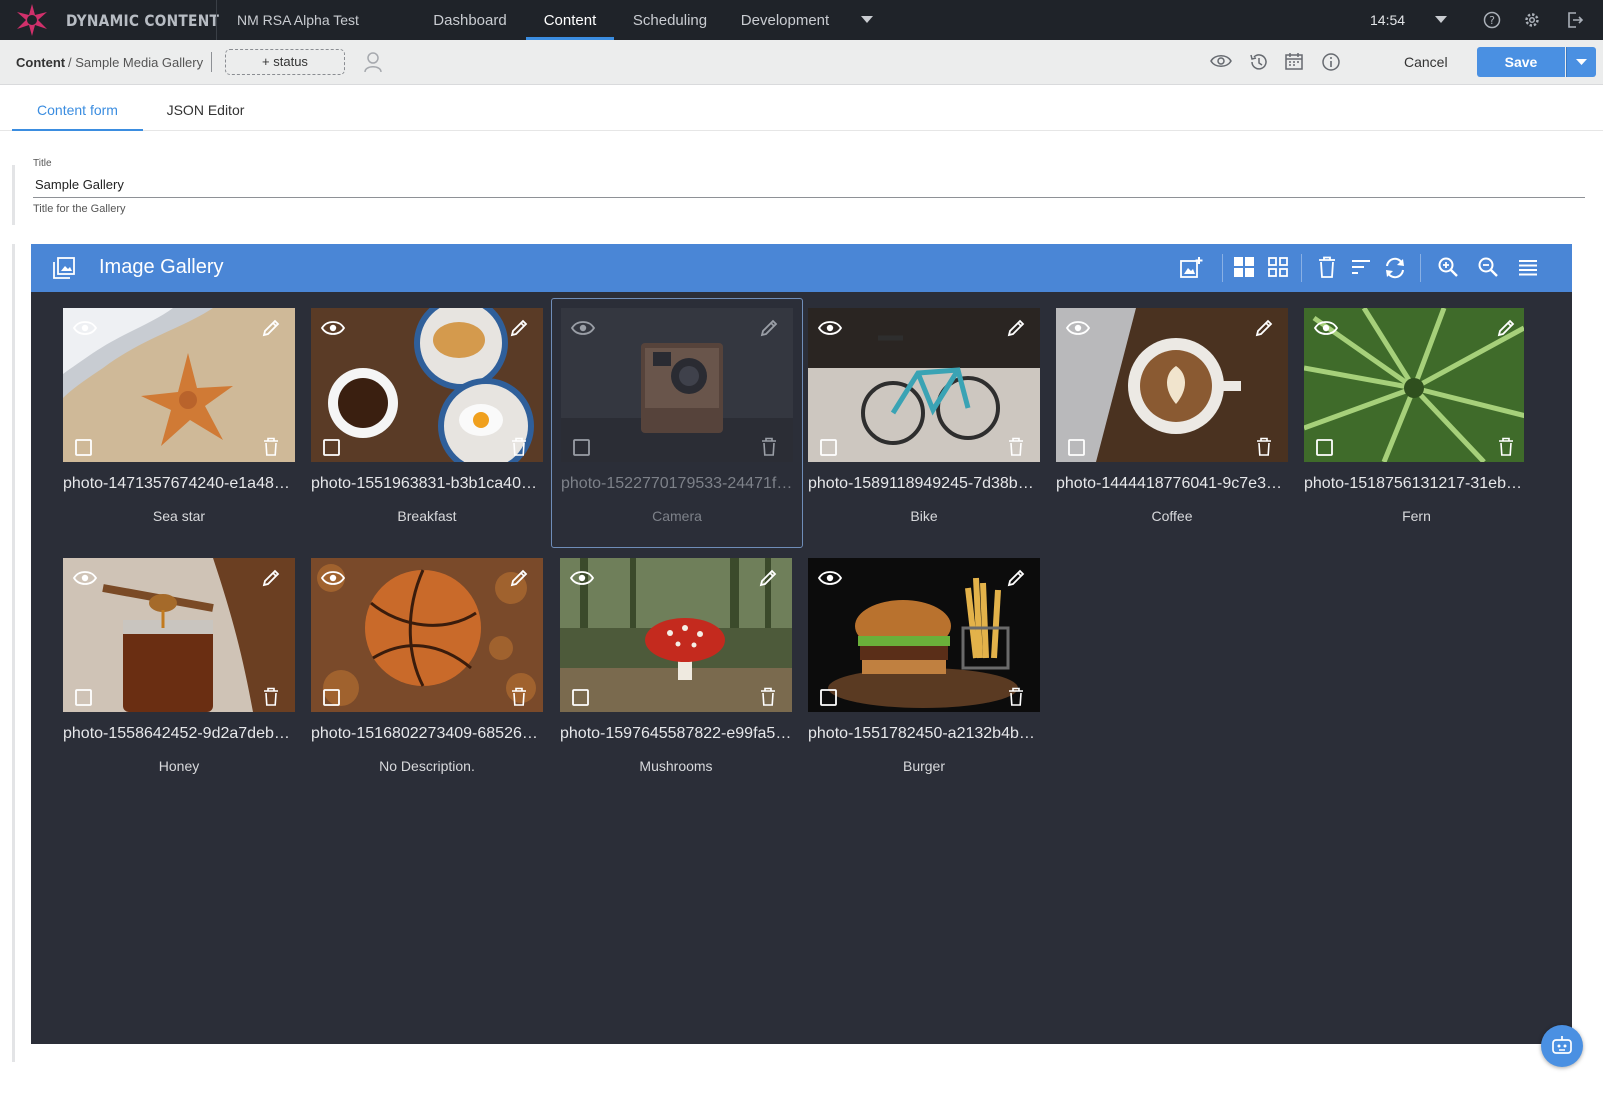  Describe the element at coordinates (1361, 267) in the screenshot. I see `sort-icon` at that location.